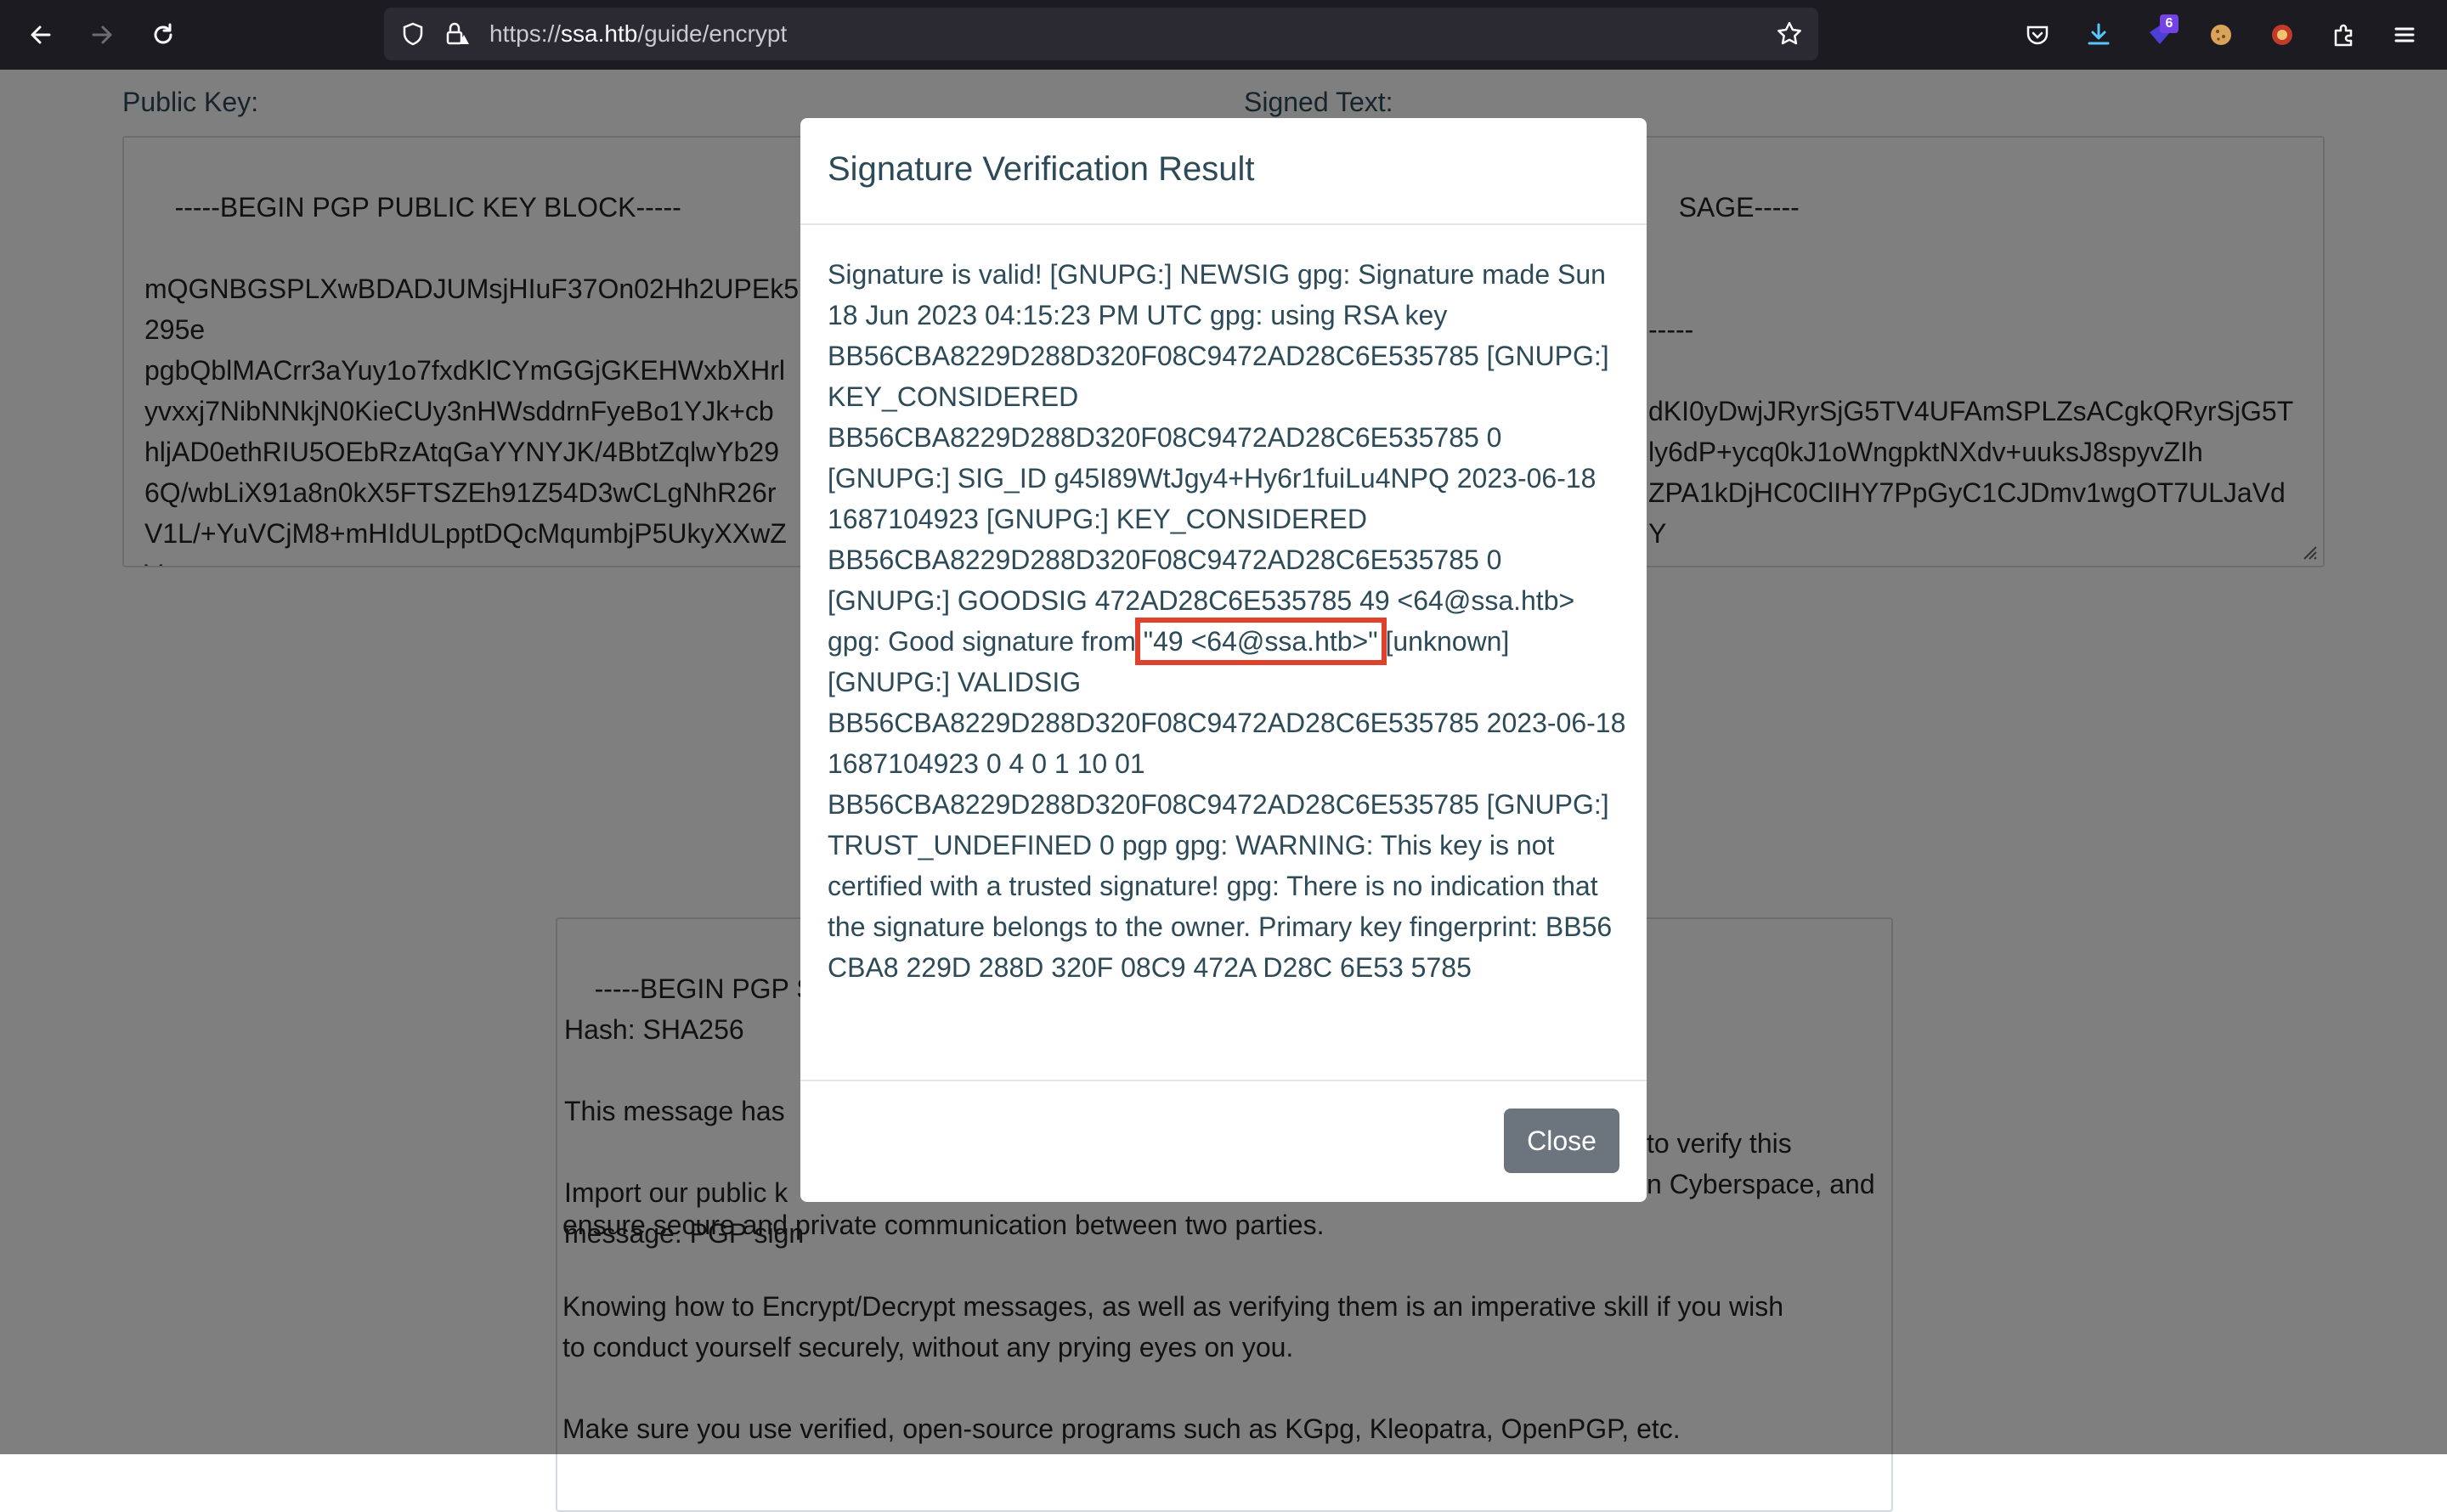 The image size is (2447, 1512). Describe the element at coordinates (2098, 34) in the screenshot. I see `download-icon` at that location.